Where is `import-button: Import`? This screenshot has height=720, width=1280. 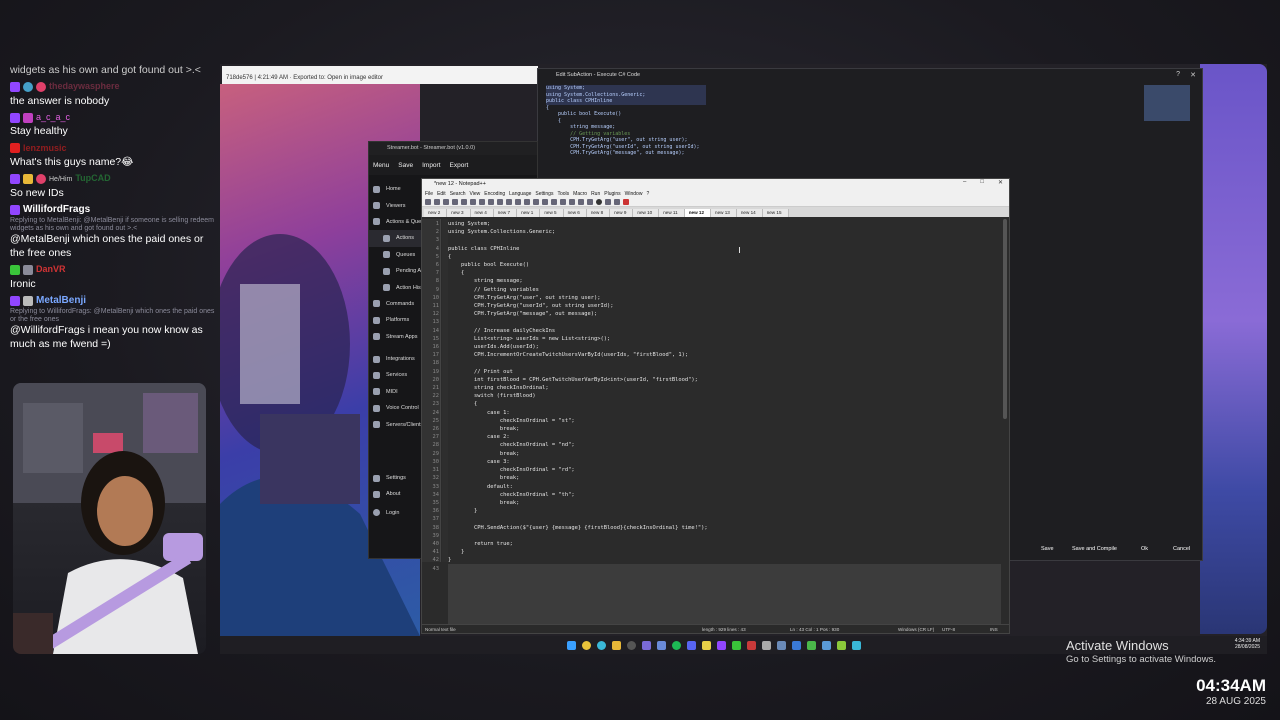
import-button: Import is located at coordinates (431, 165).